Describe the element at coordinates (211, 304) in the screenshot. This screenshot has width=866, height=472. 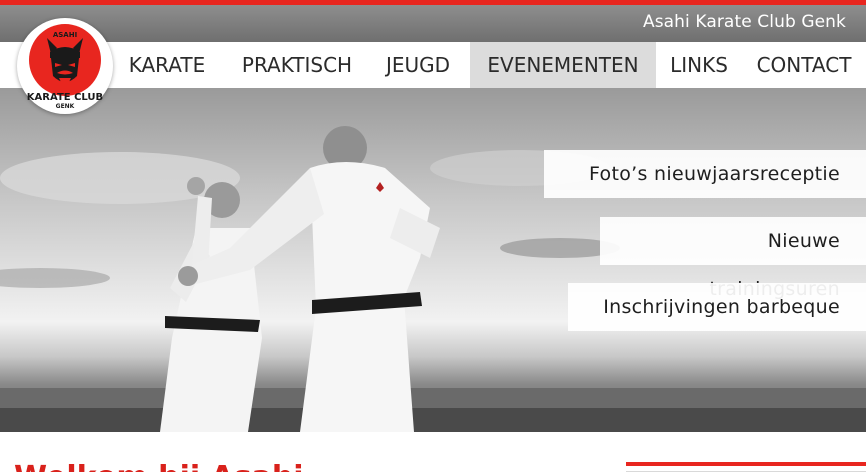
I see `female-karateka` at that location.